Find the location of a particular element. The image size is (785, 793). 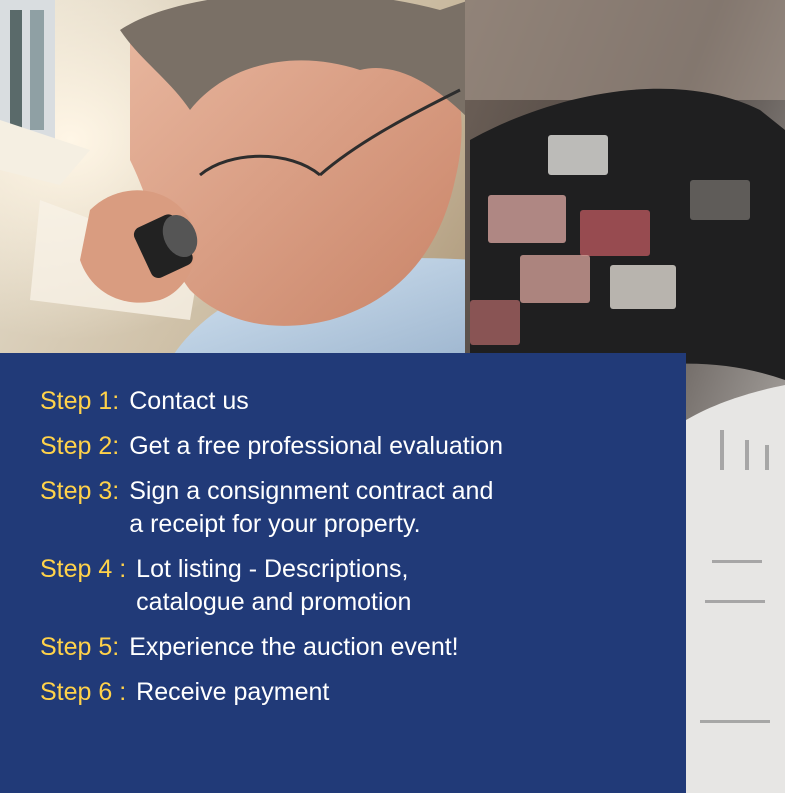

step-item: Step 5: Experience the auction event! is located at coordinates (363, 647).